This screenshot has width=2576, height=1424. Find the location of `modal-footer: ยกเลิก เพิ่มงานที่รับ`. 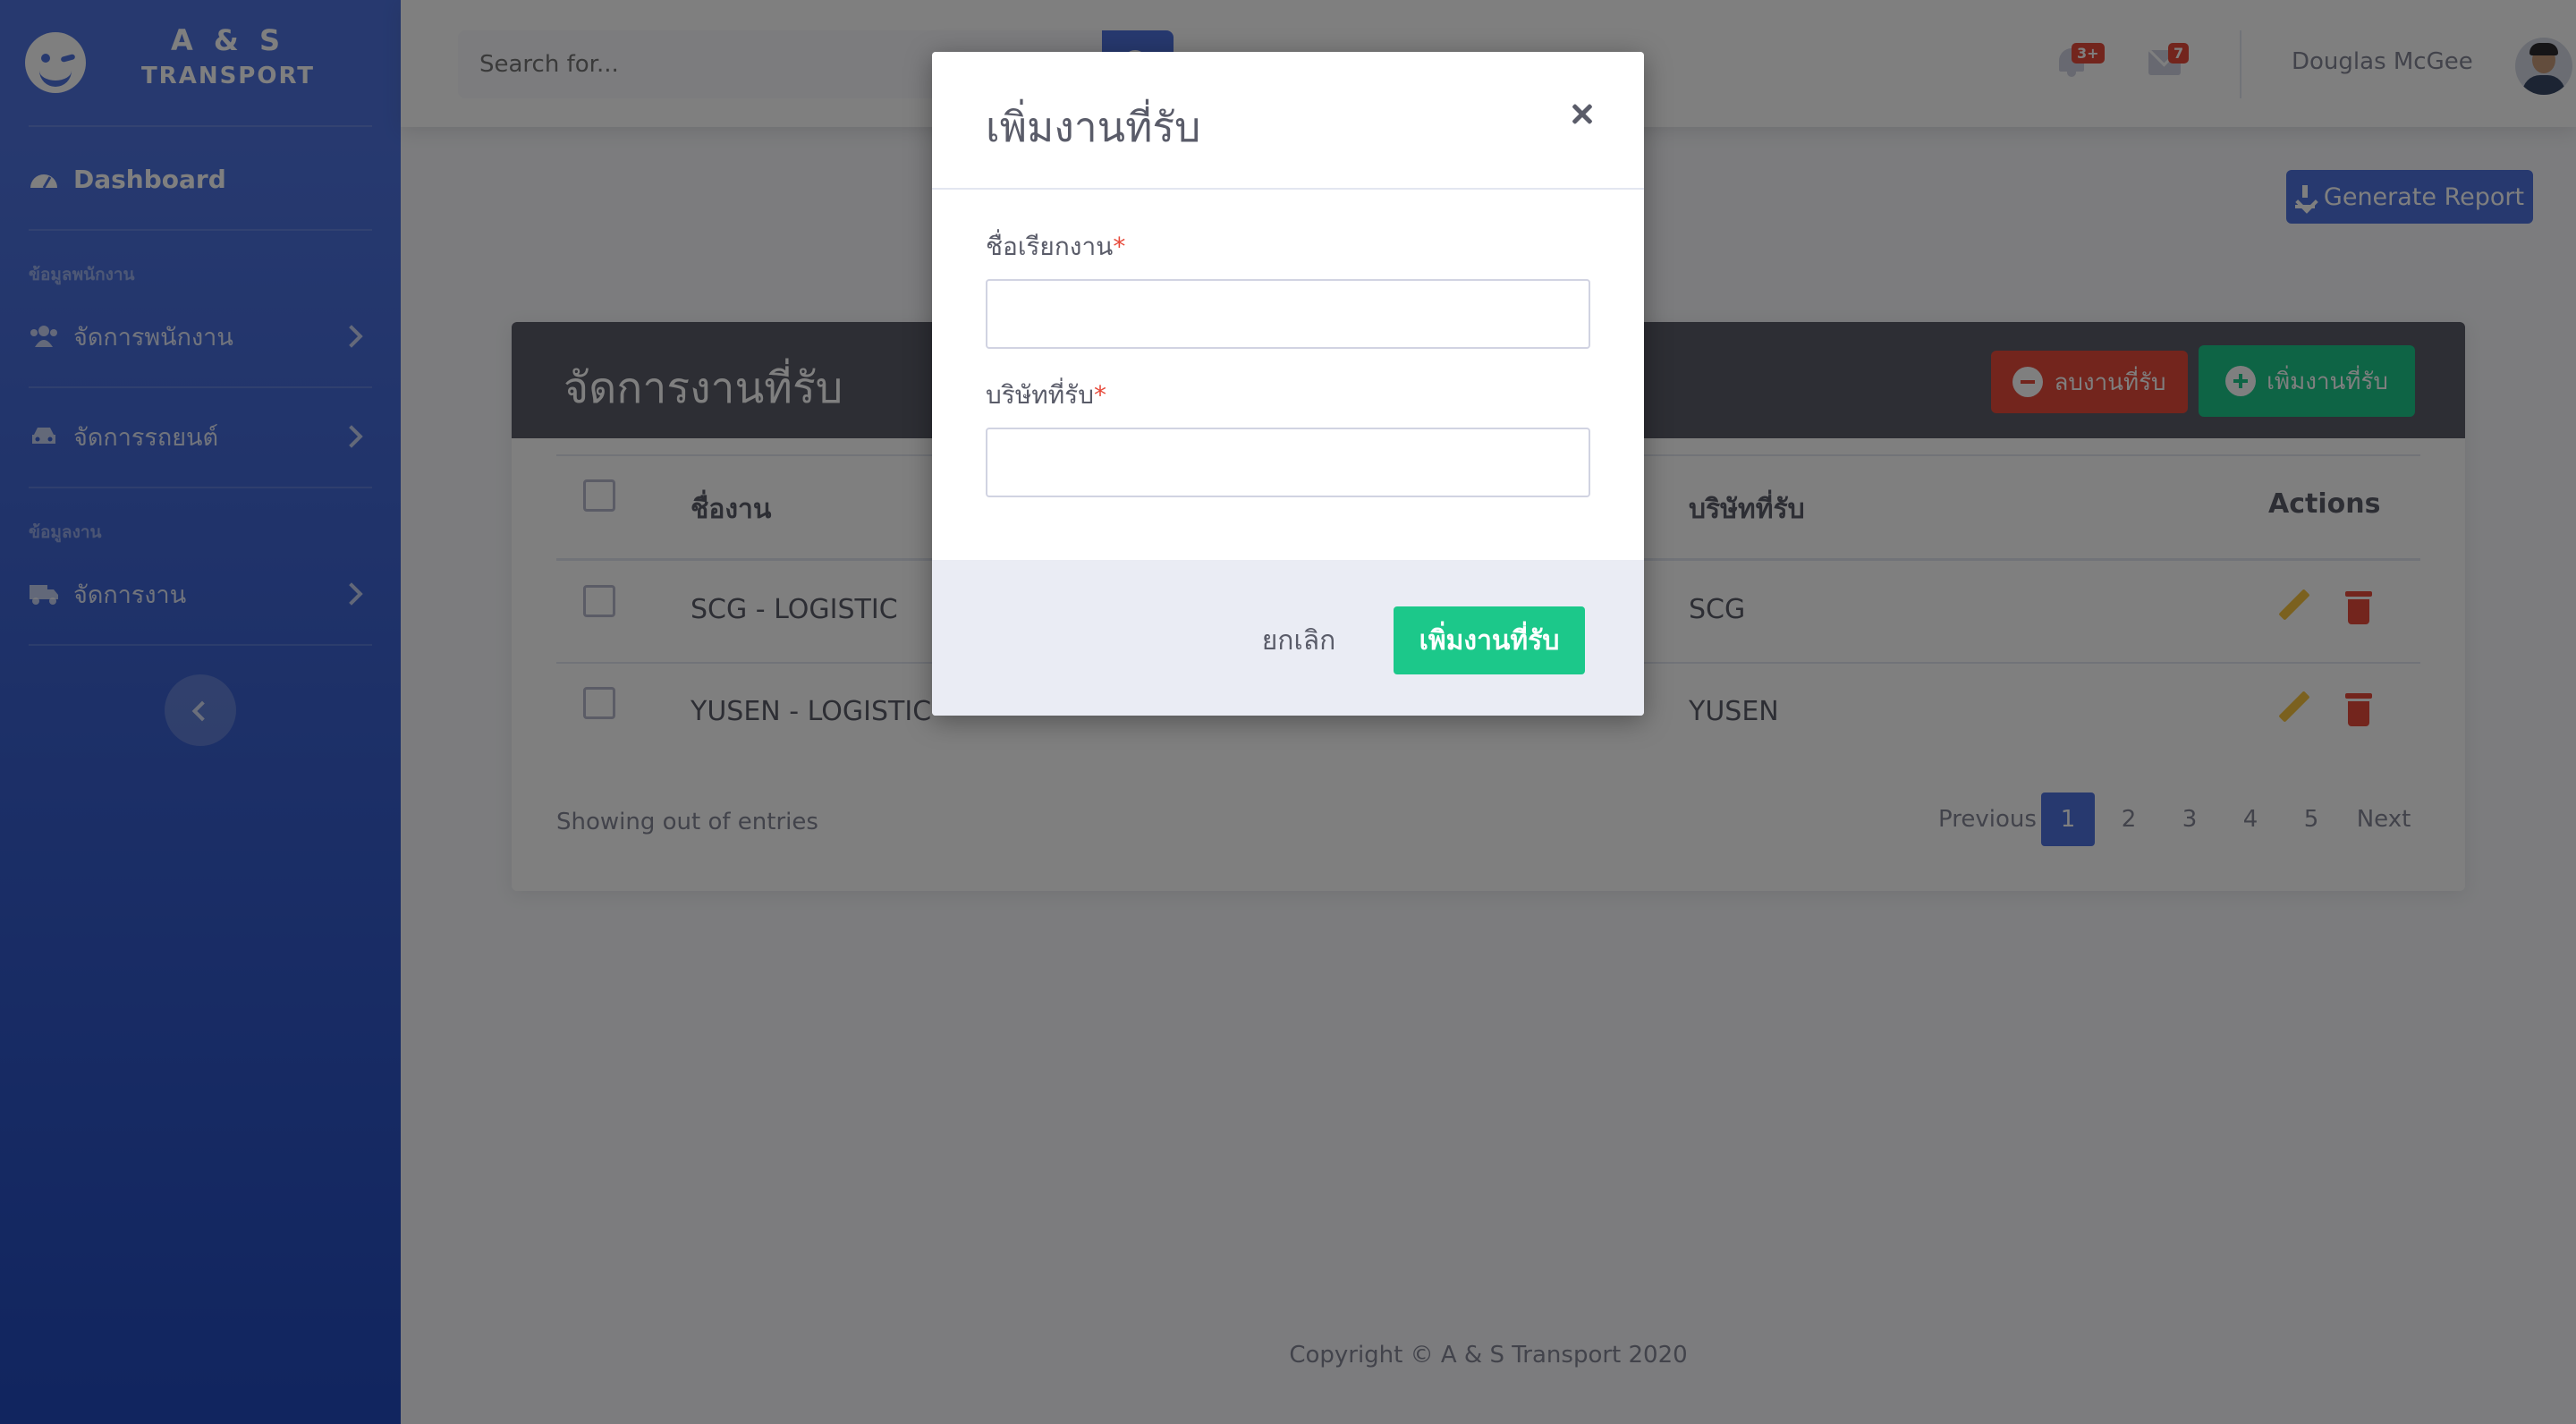

modal-footer: ยกเลิก เพิ่มงานที่รับ is located at coordinates (1288, 638).